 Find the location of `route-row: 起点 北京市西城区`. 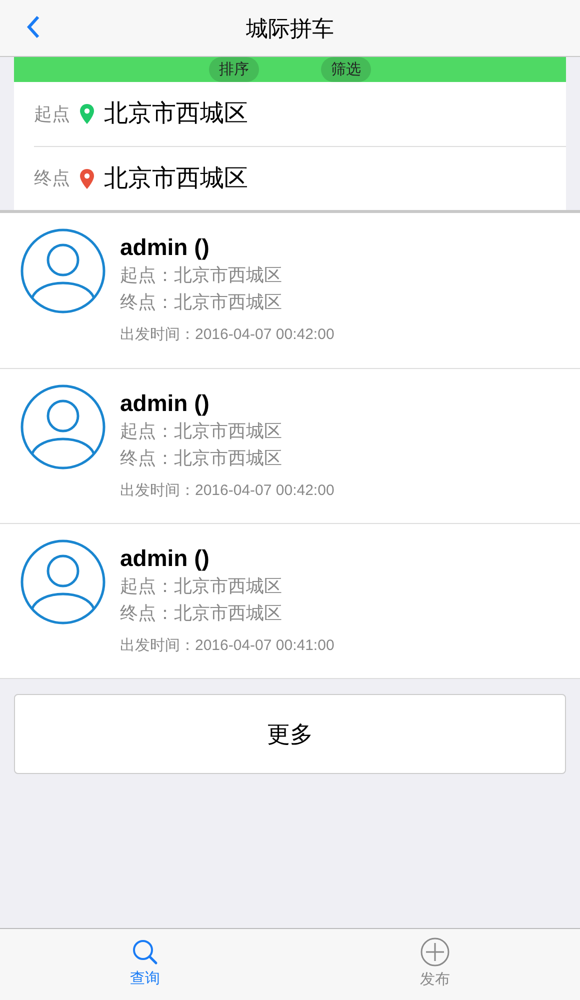

route-row: 起点 北京市西城区 is located at coordinates (300, 114).